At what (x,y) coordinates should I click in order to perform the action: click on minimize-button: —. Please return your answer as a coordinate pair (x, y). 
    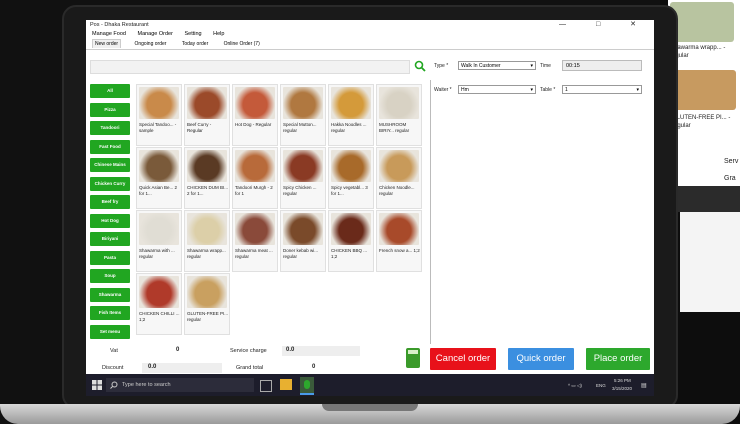
    Looking at the image, I should click on (569, 24).